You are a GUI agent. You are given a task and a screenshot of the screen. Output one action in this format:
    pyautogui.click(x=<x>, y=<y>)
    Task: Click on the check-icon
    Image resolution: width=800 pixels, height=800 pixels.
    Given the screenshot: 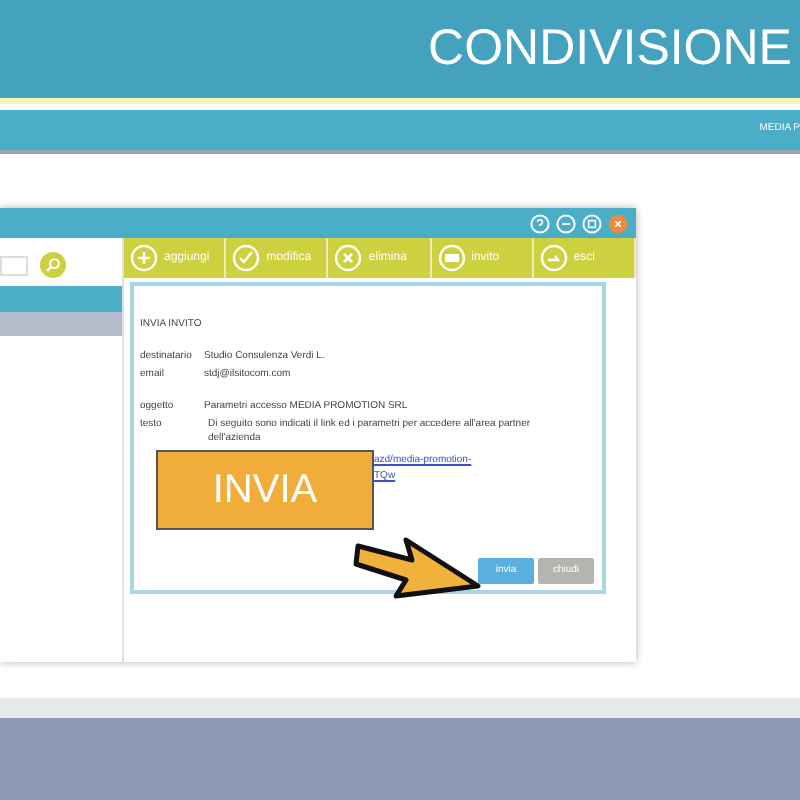 What is the action you would take?
    pyautogui.click(x=246, y=258)
    